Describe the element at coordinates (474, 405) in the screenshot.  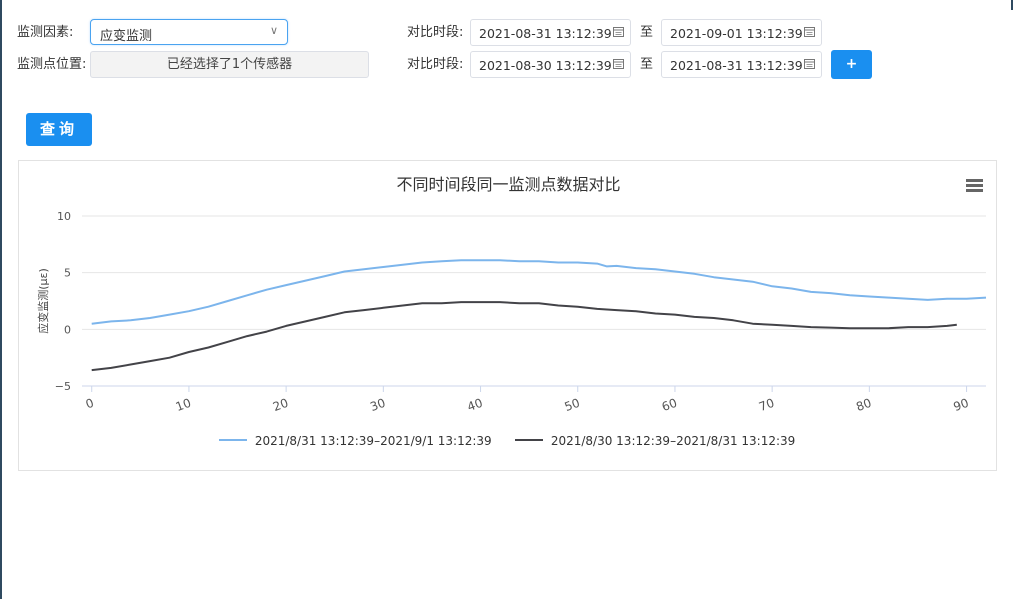
I see `x-tick-label: 40` at that location.